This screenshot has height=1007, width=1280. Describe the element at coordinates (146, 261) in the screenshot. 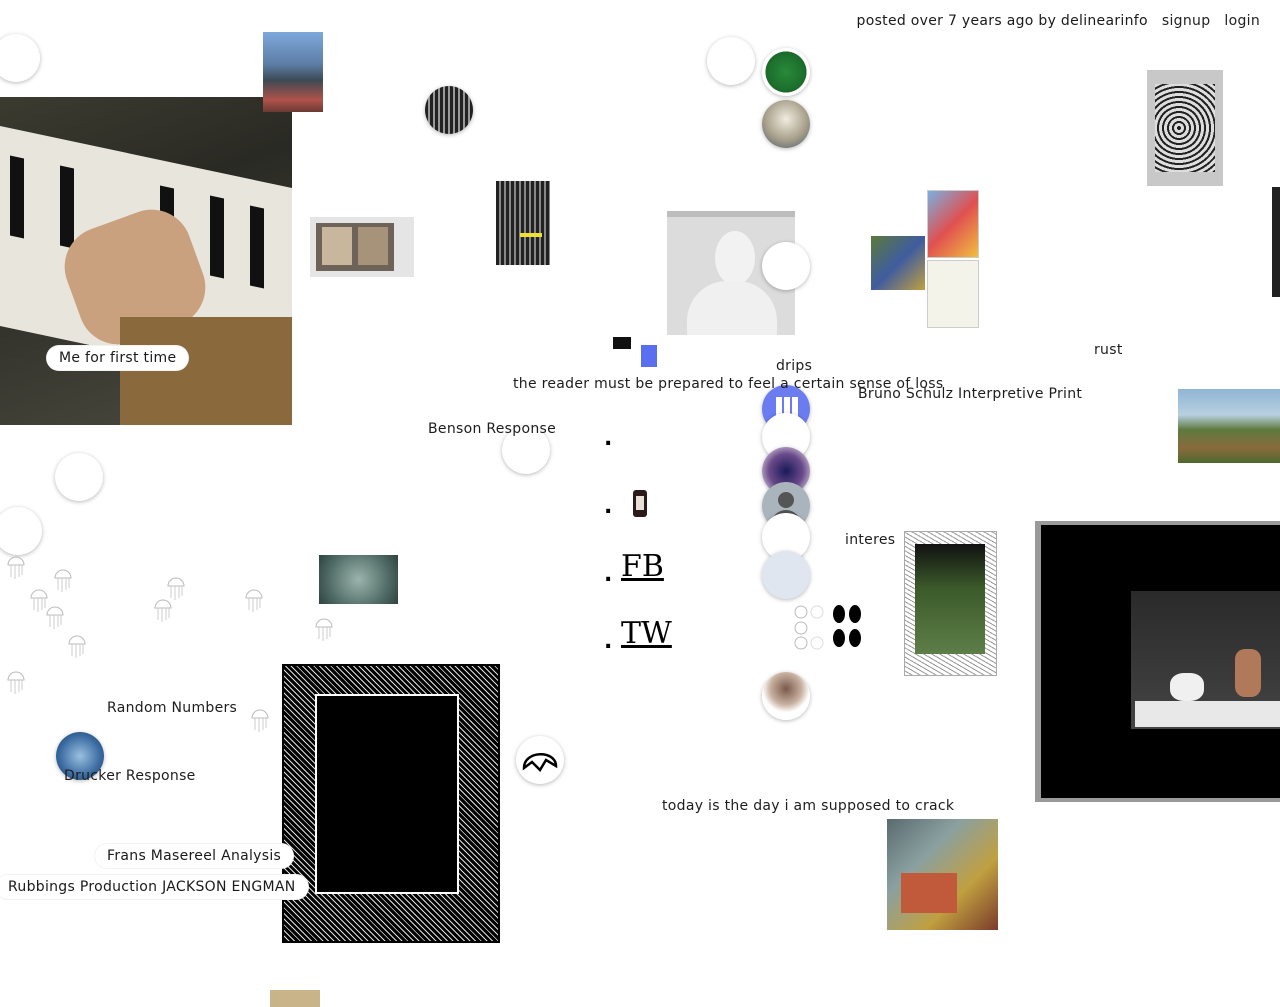

I see `piano-video-thumbnail` at that location.